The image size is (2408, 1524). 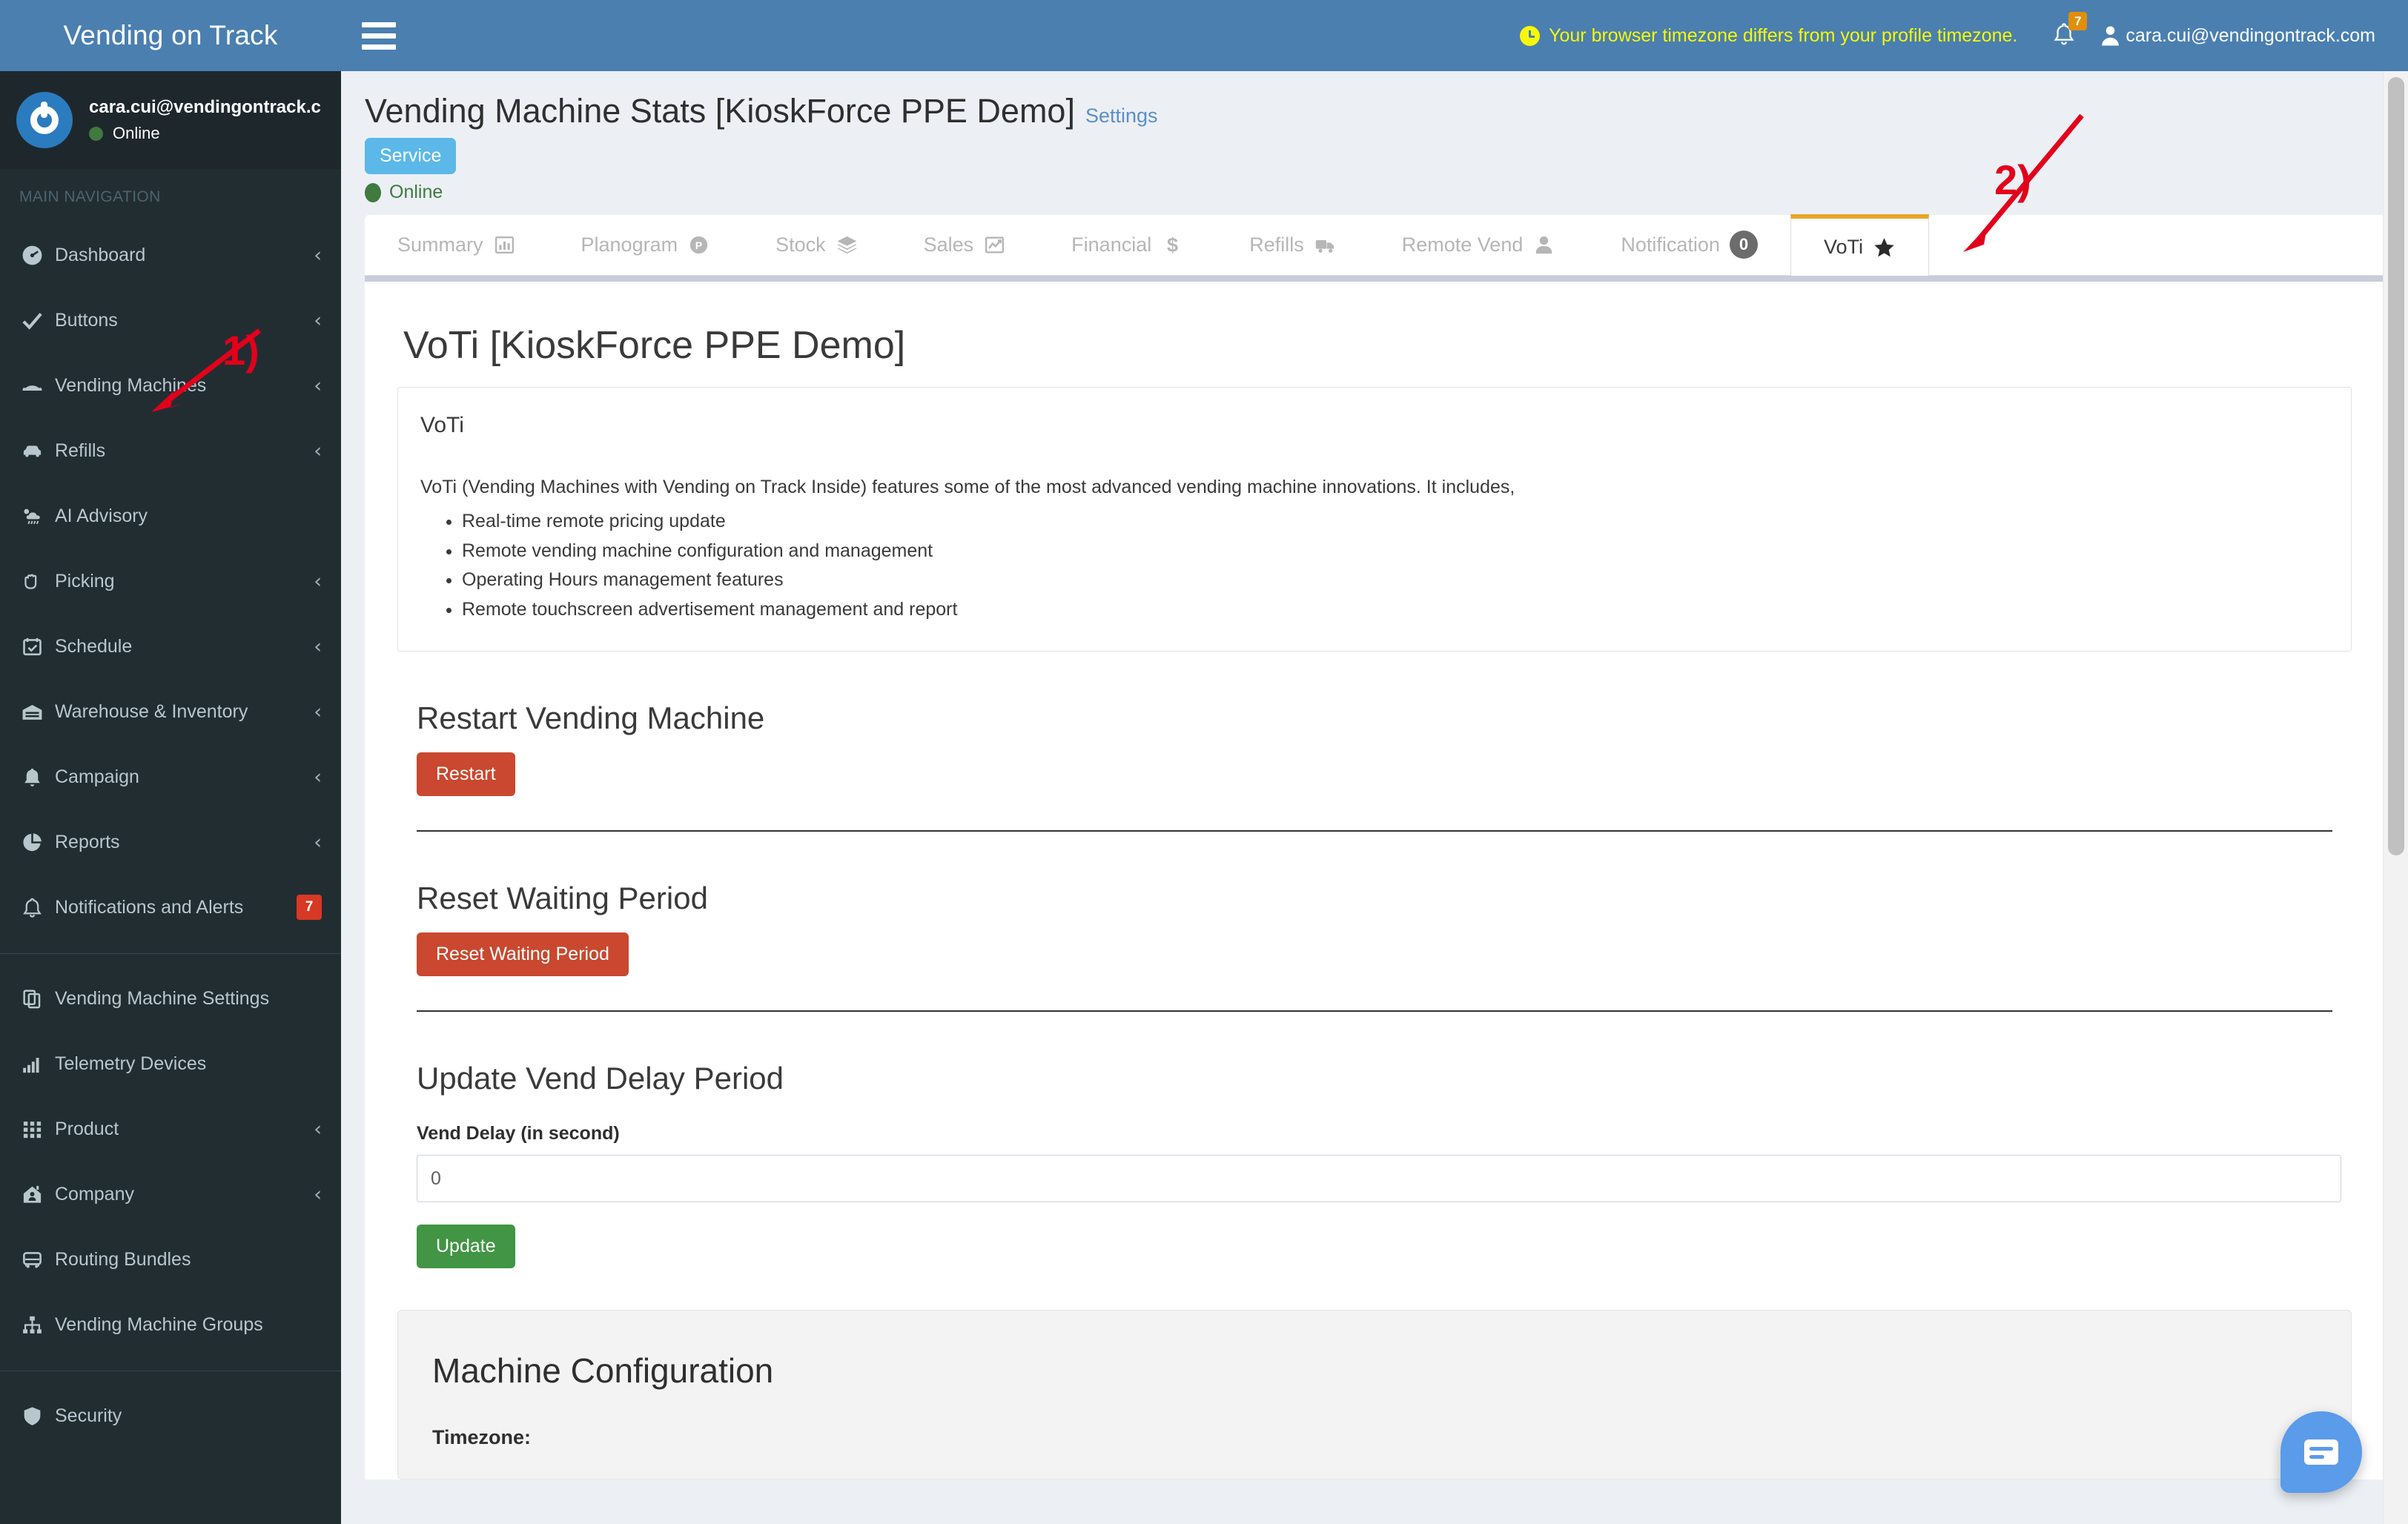 I want to click on sidebar-item-telemetry-devices: Telemetry Devices, so click(x=170, y=1063).